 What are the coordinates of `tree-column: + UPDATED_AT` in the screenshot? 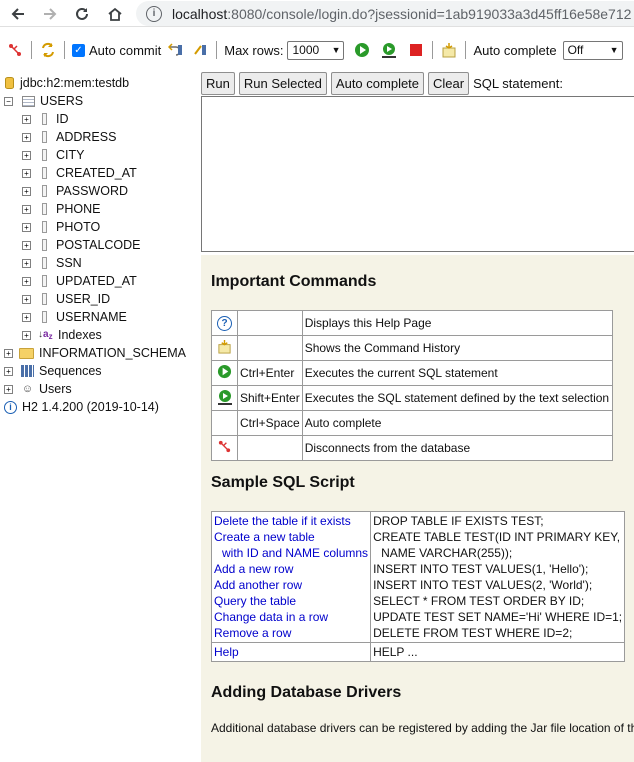 It's located at (100, 281).